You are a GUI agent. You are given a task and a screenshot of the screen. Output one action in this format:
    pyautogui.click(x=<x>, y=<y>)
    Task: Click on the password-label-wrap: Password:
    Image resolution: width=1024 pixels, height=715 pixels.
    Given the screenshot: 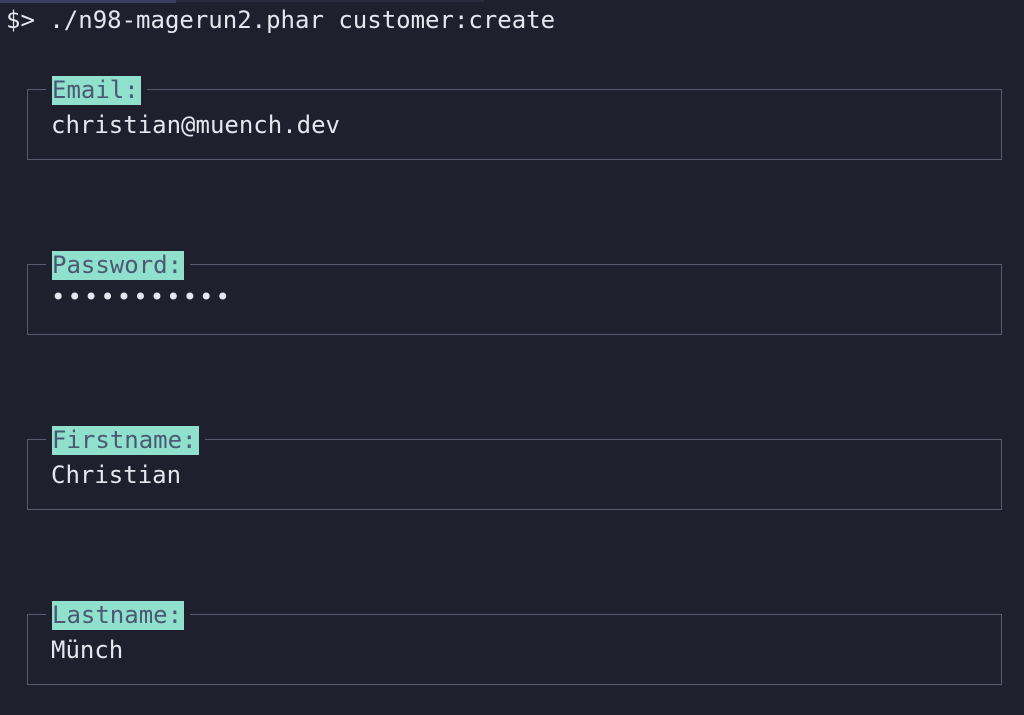 What is the action you would take?
    pyautogui.click(x=118, y=265)
    